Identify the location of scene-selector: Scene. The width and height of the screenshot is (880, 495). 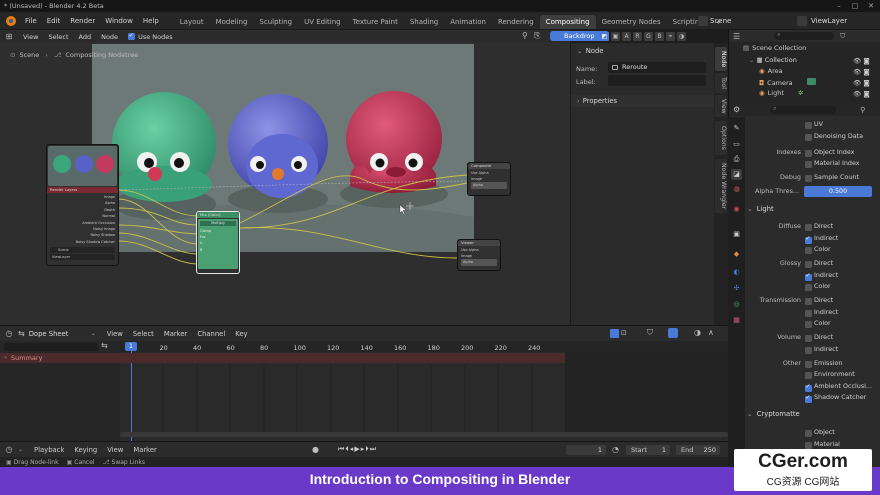
(720, 21).